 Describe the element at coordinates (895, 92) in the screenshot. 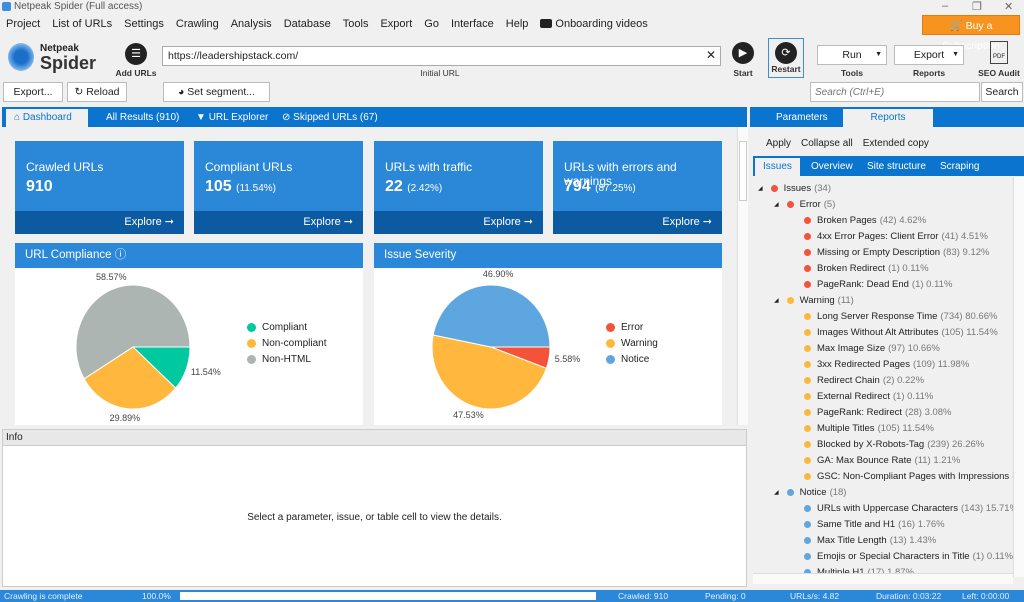

I see `search-input` at that location.